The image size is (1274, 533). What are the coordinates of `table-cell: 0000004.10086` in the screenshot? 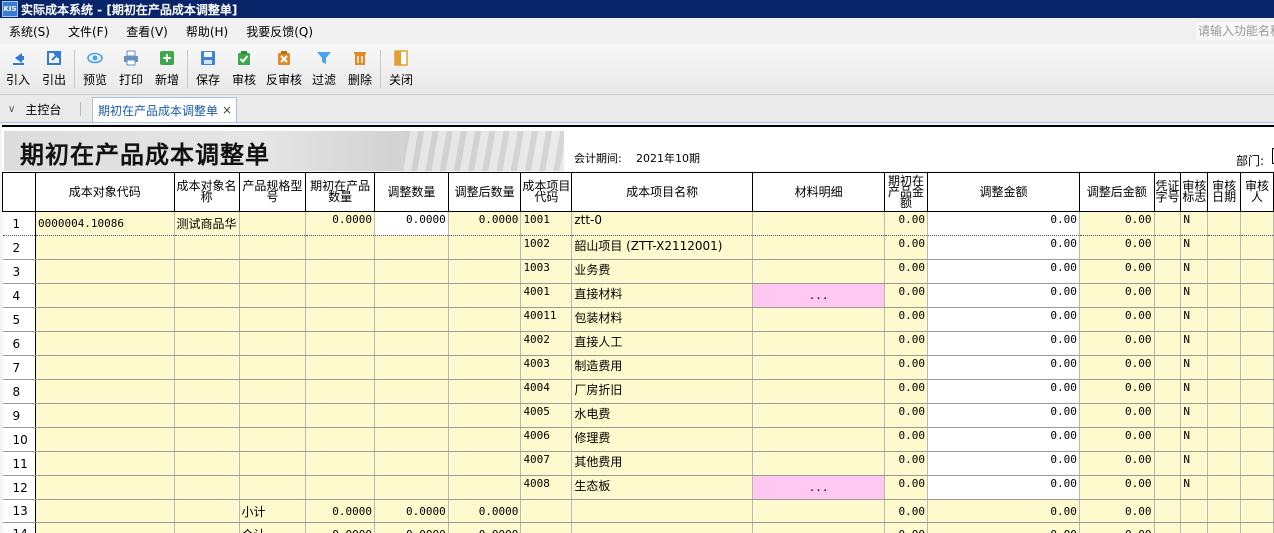 It's located at (105, 223).